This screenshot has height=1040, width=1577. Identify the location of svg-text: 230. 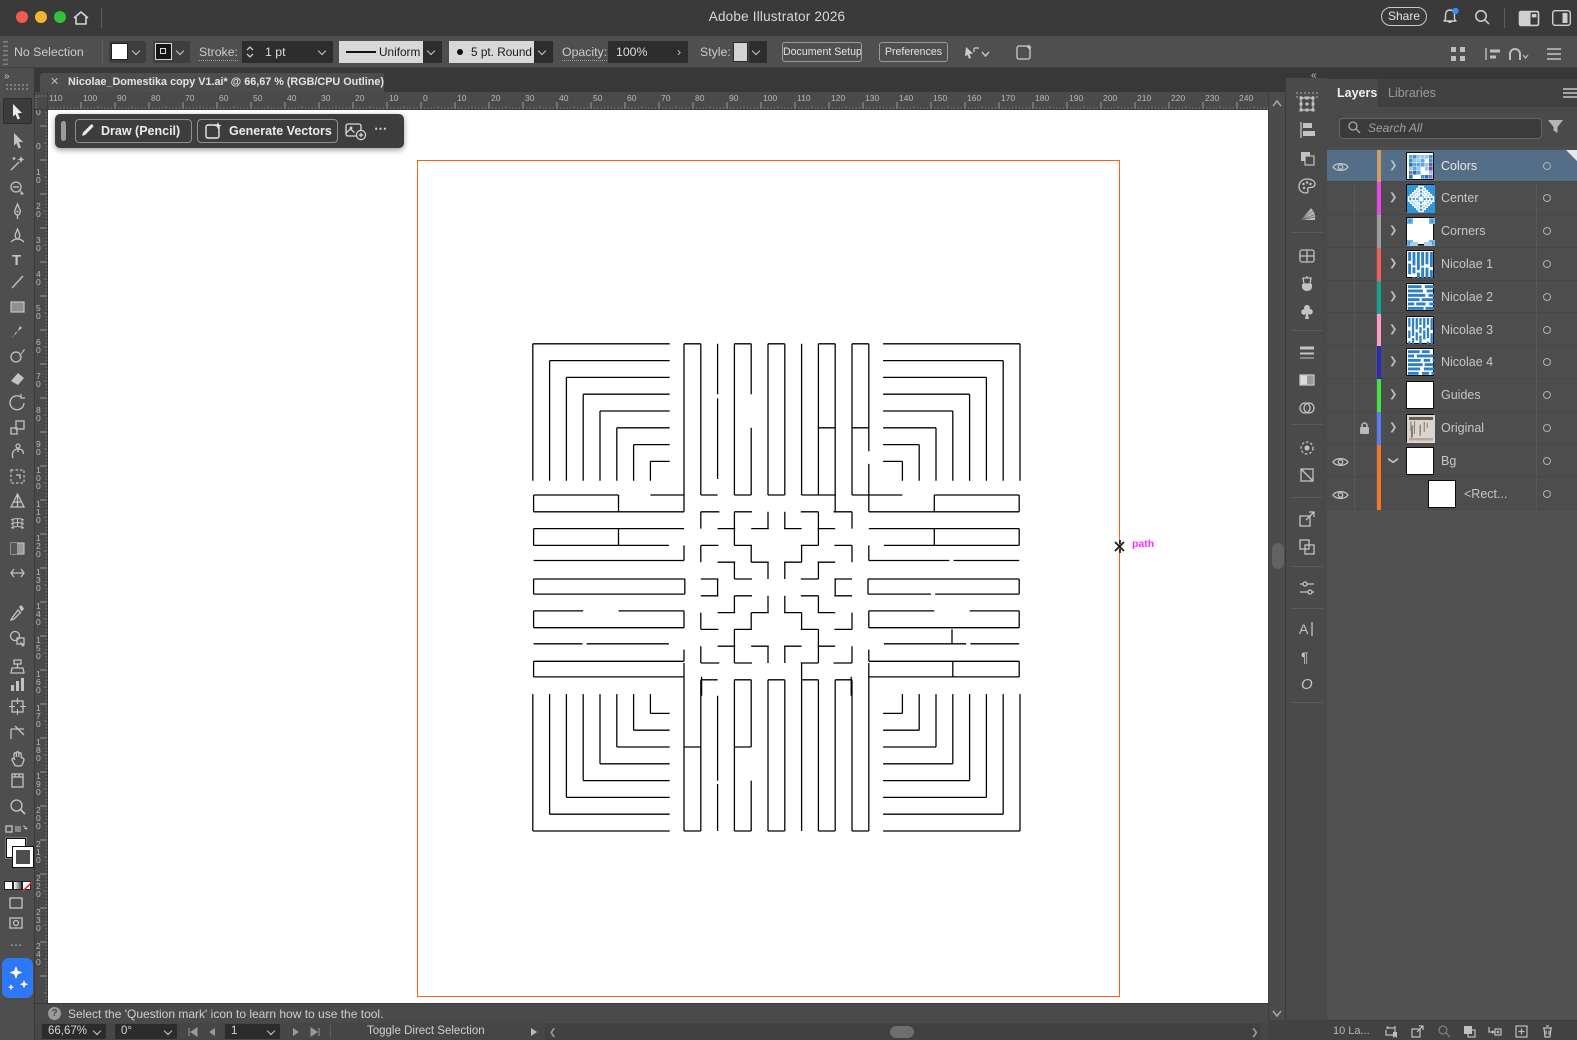
(1212, 98).